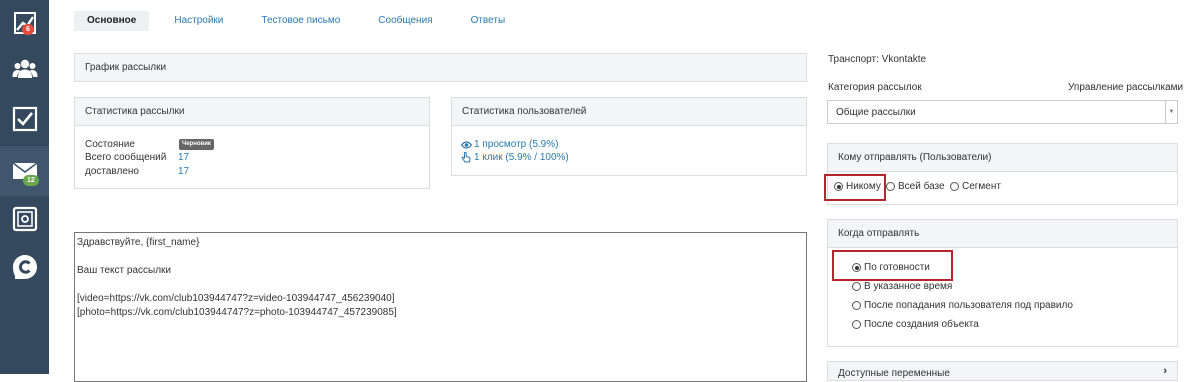  What do you see at coordinates (1171, 112) in the screenshot?
I see `chevron-down-icon: ▼` at bounding box center [1171, 112].